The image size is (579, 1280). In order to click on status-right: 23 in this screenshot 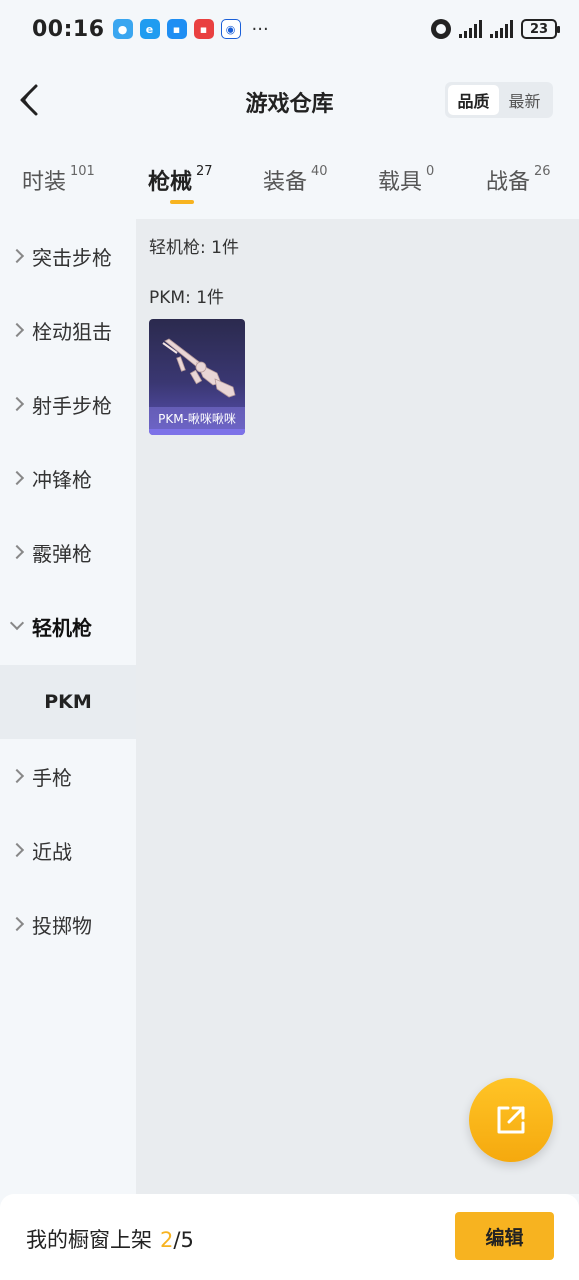, I will do `click(495, 29)`.